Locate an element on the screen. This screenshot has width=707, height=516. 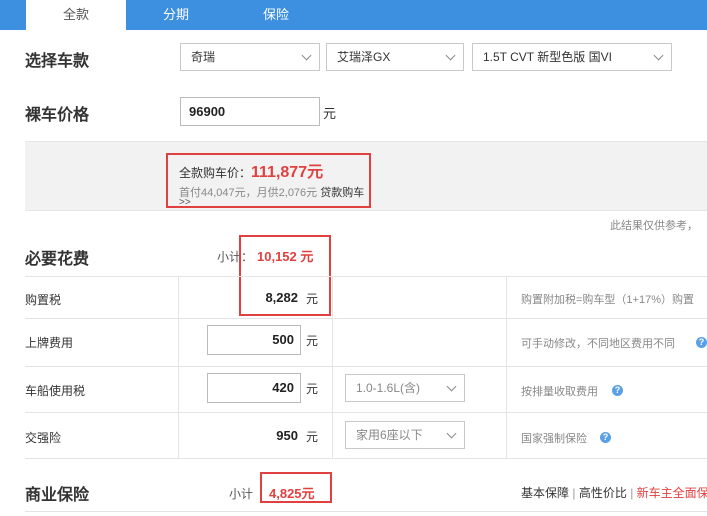
purchase-tax-unit: 元 is located at coordinates (312, 299).